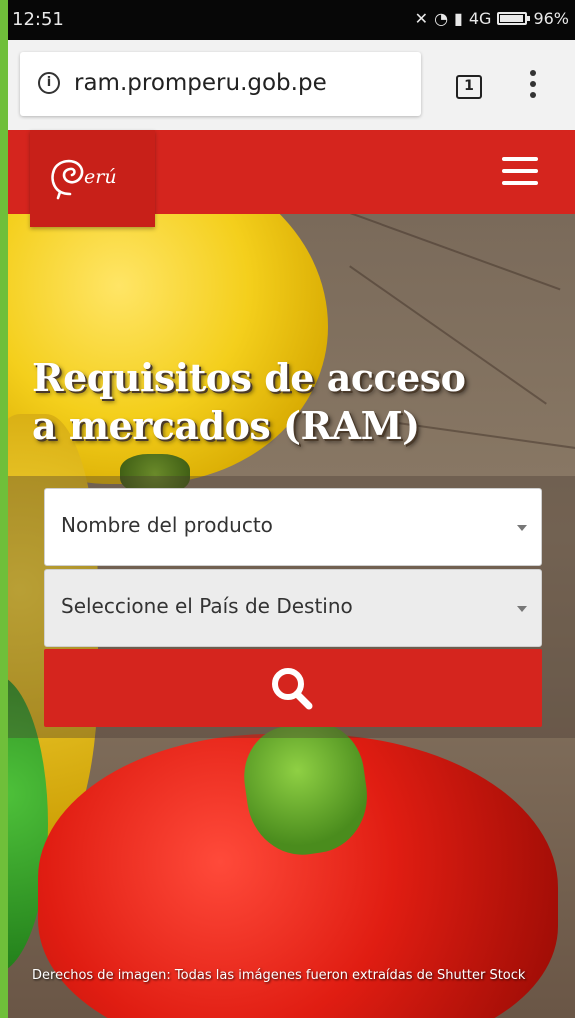 Image resolution: width=575 pixels, height=1018 pixels. What do you see at coordinates (249, 402) in the screenshot?
I see `page-title: Requisitos de acceso a mercados (RAM)` at bounding box center [249, 402].